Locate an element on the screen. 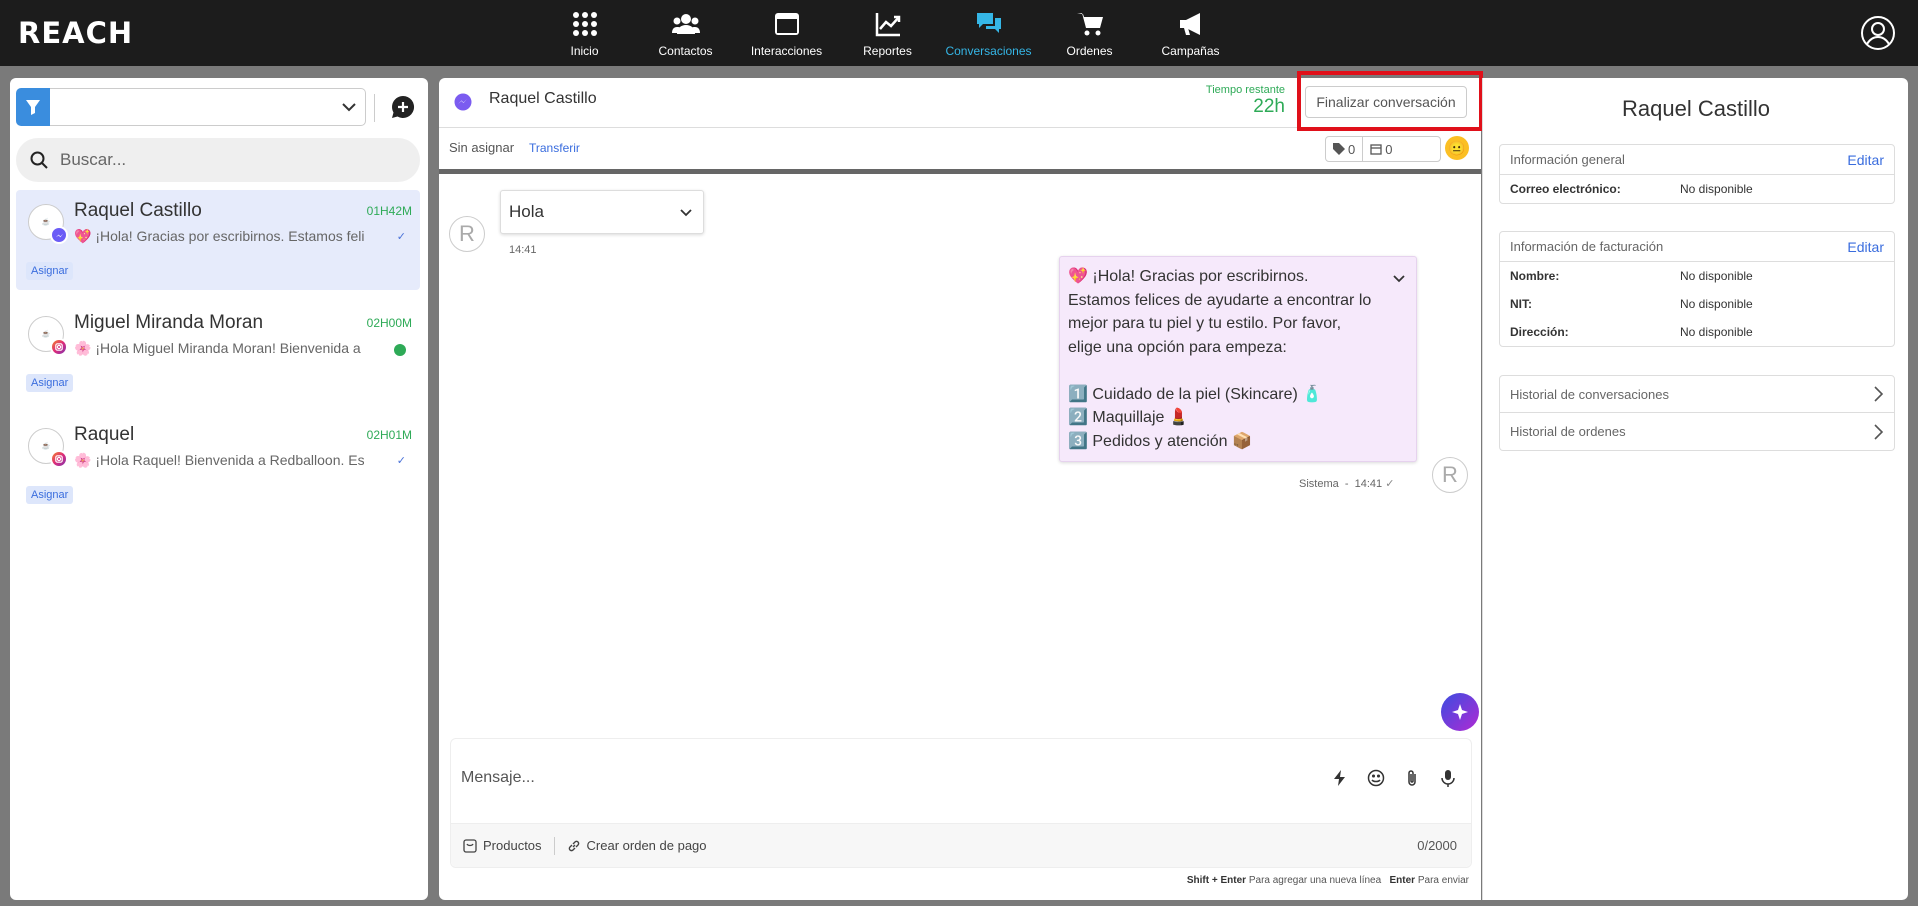 Image resolution: width=1918 pixels, height=906 pixels. filter-select is located at coordinates (208, 107).